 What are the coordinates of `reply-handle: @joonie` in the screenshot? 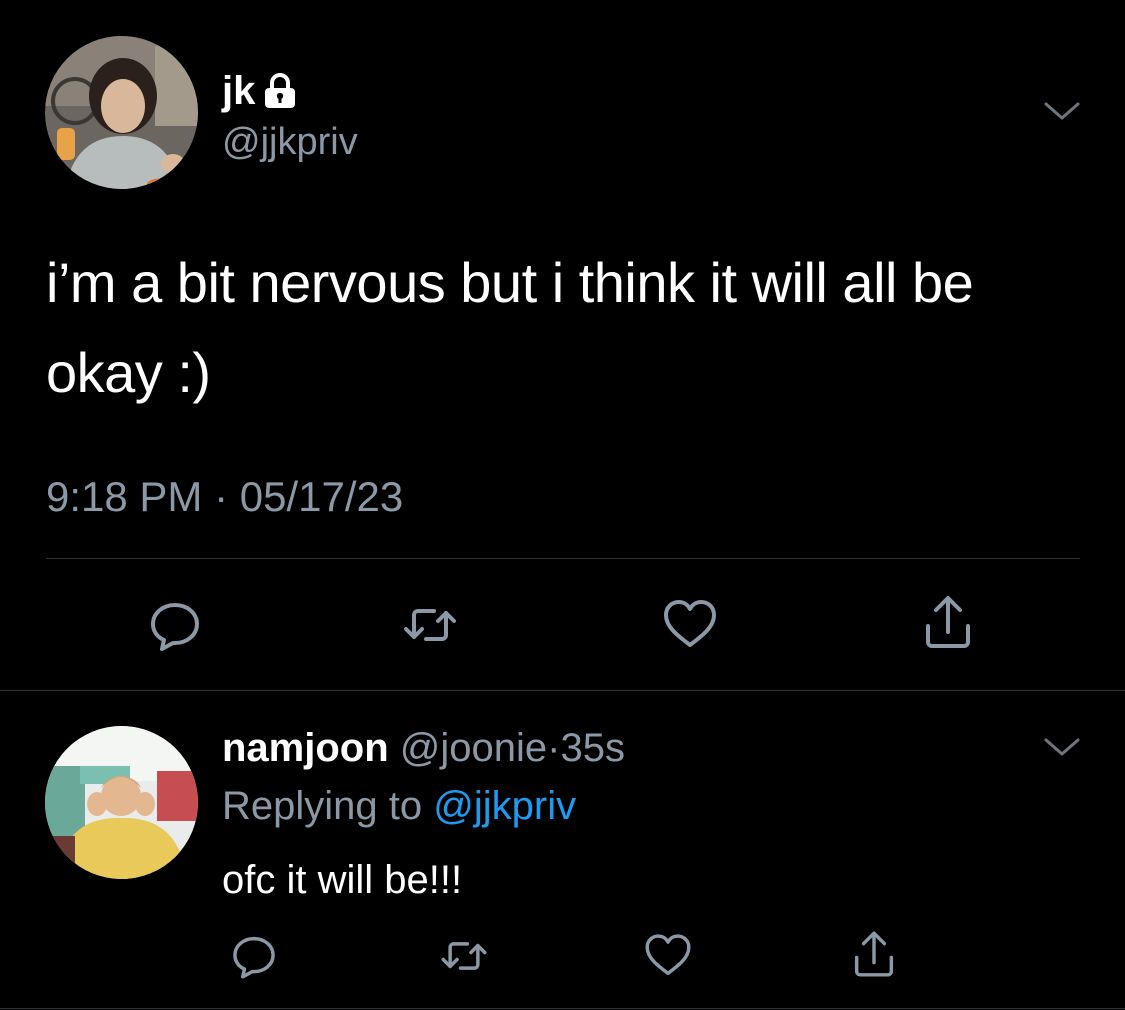 It's located at (473, 748).